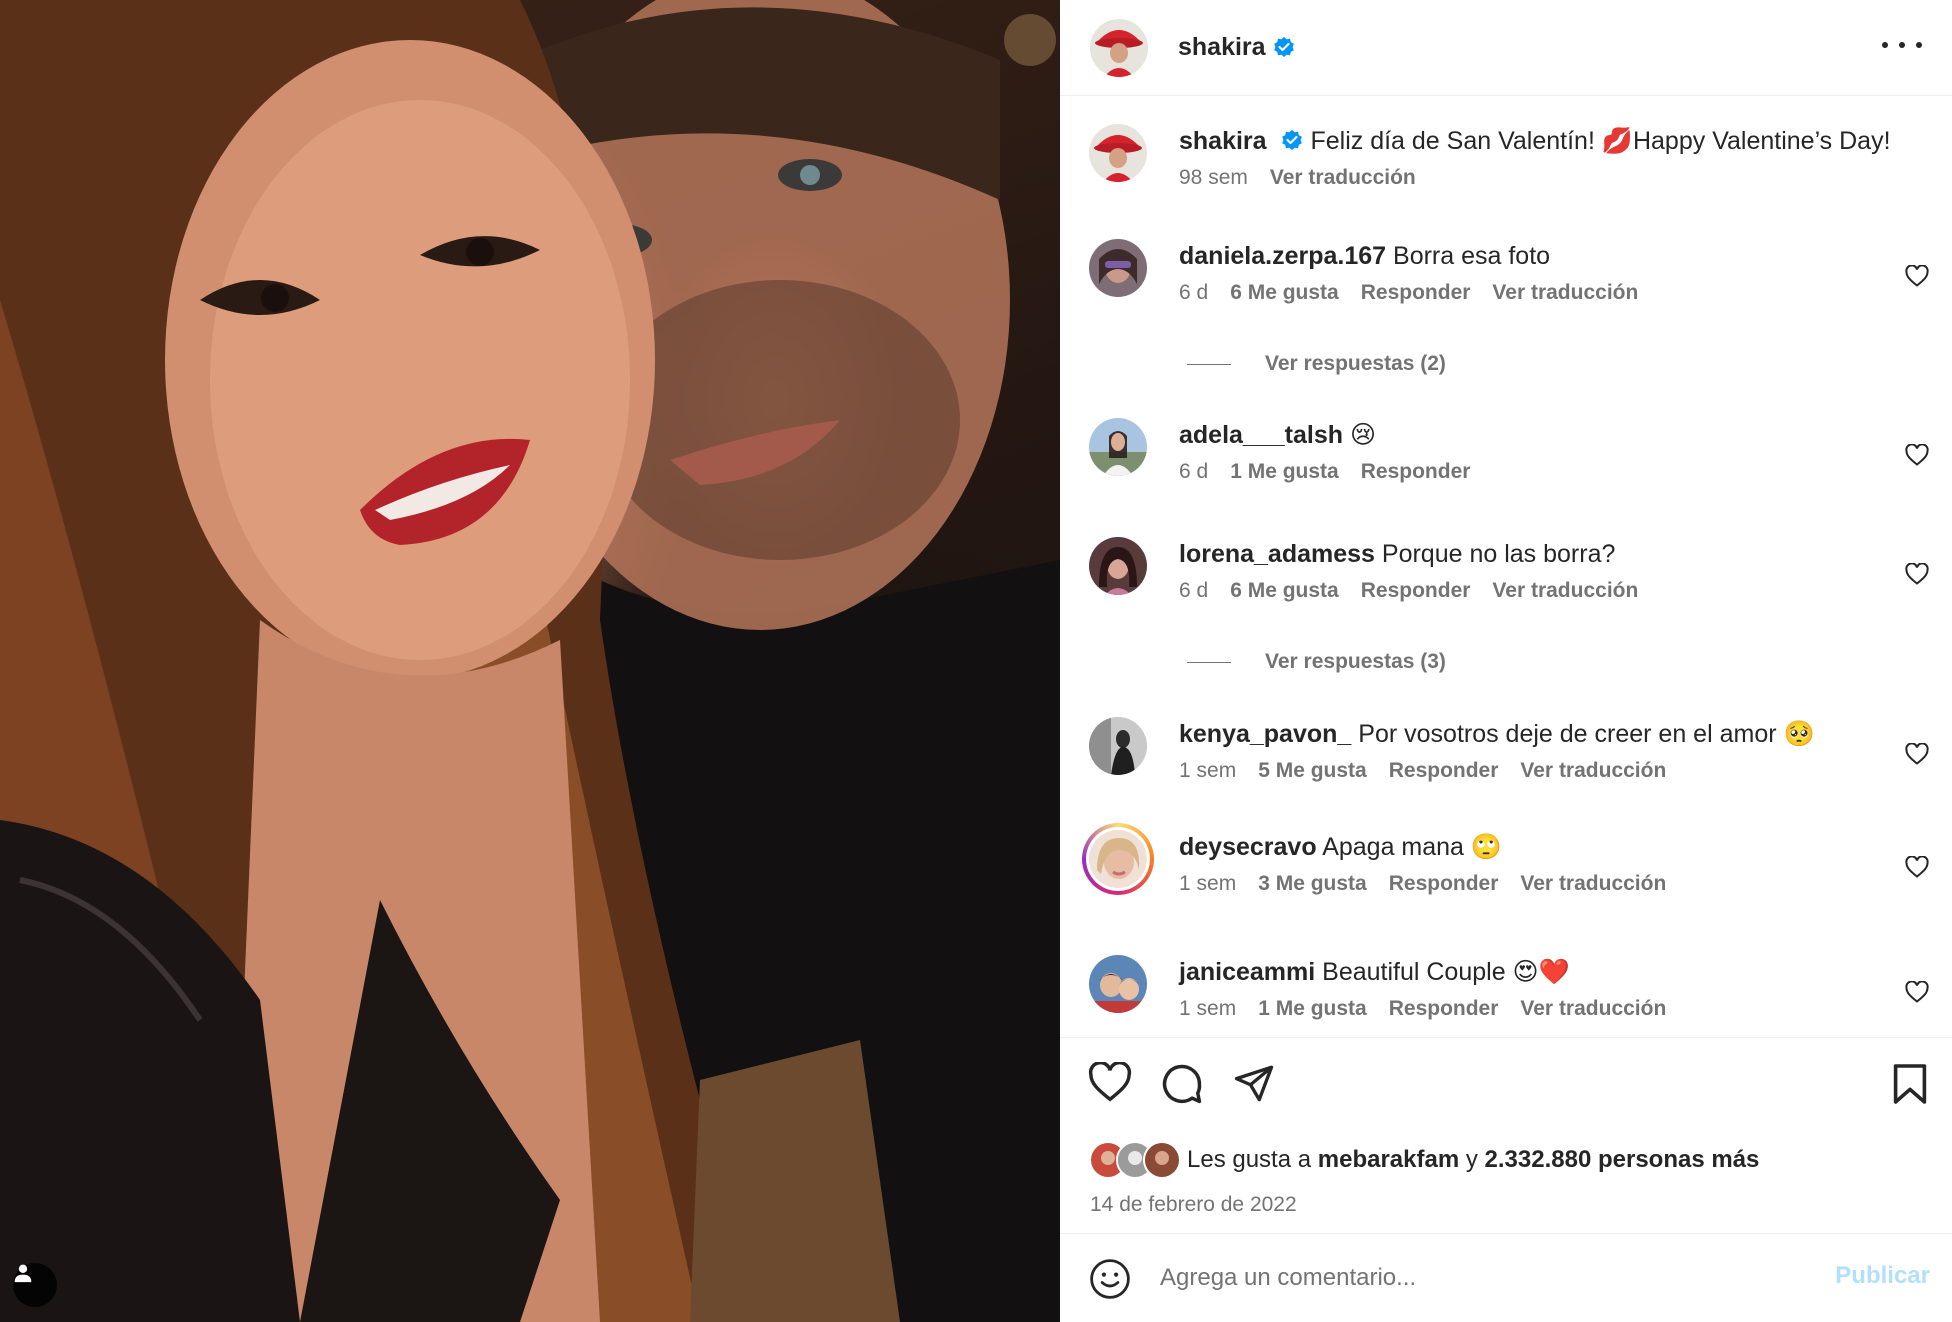  Describe the element at coordinates (1472, 256) in the screenshot. I see `comment-text: Borra esa foto` at that location.